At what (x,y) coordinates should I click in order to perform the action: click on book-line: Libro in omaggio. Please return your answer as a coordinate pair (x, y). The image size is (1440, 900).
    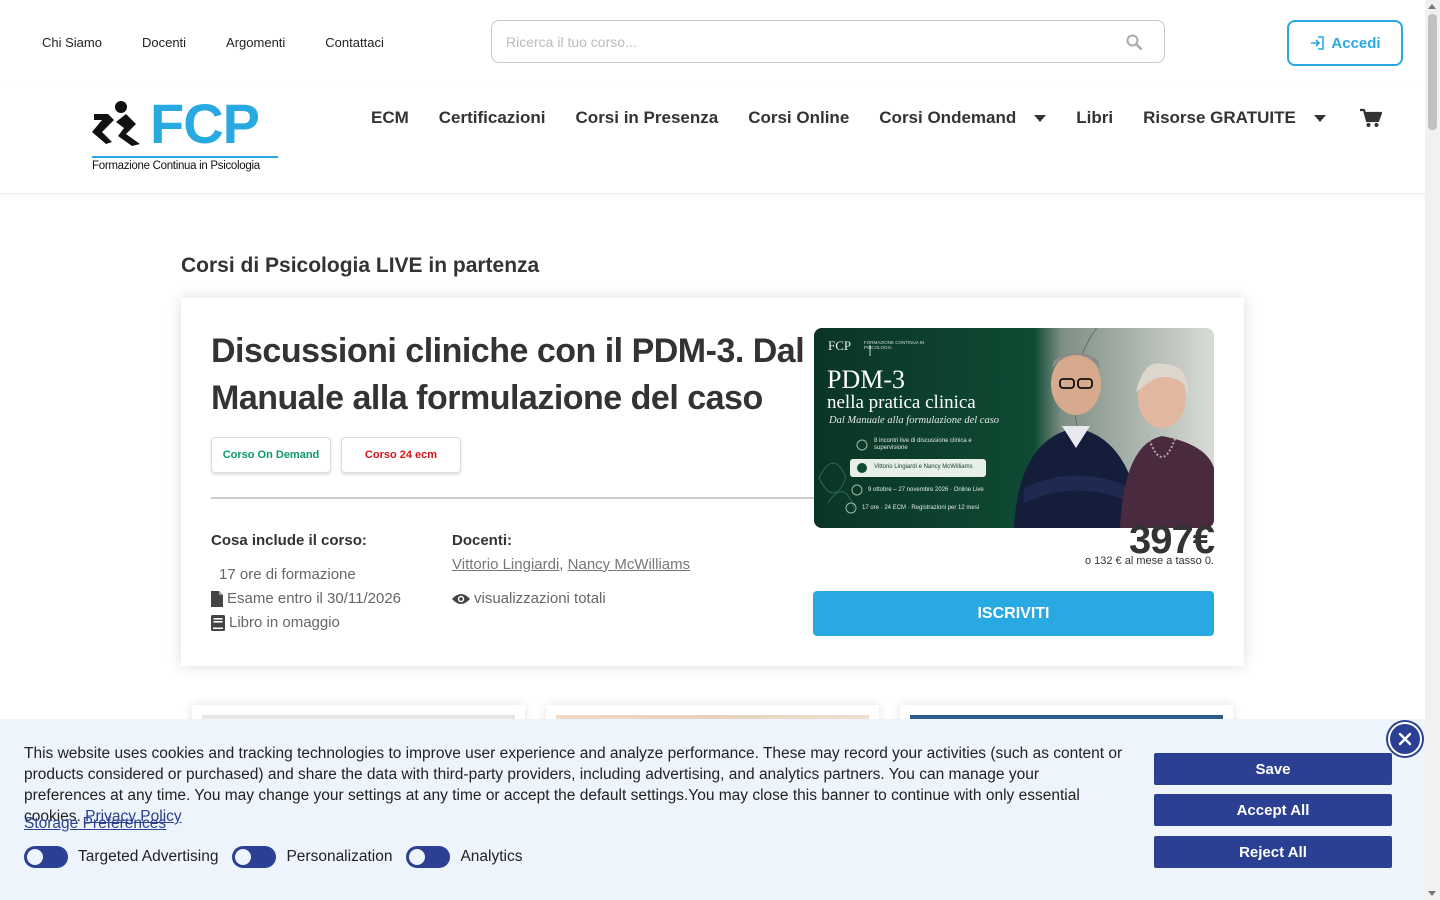
    Looking at the image, I should click on (275, 622).